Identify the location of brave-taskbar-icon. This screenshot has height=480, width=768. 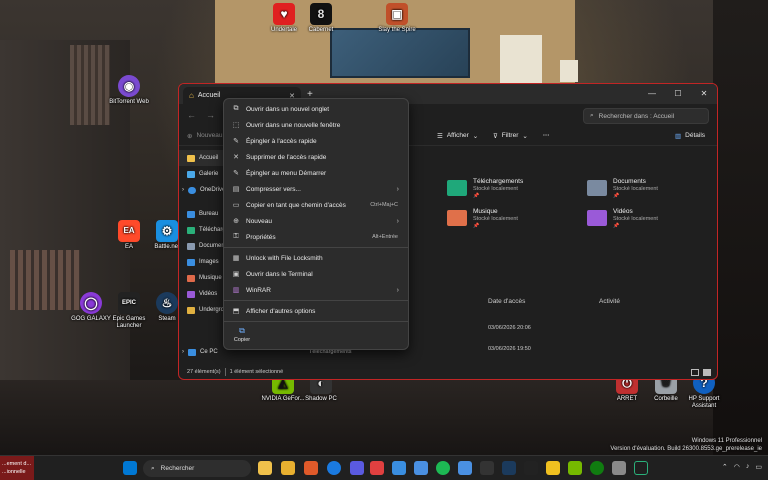
(311, 468).